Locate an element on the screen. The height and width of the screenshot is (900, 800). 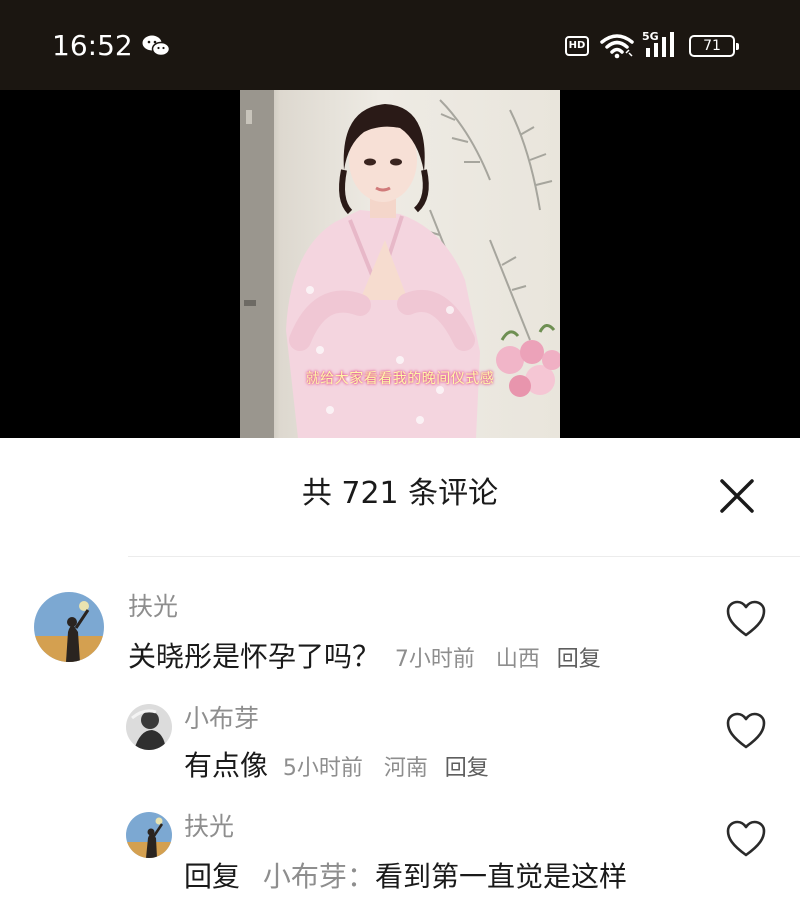
comment-text-row: 回复 小布芽：看到第一直觉是这样 is located at coordinates (405, 877).